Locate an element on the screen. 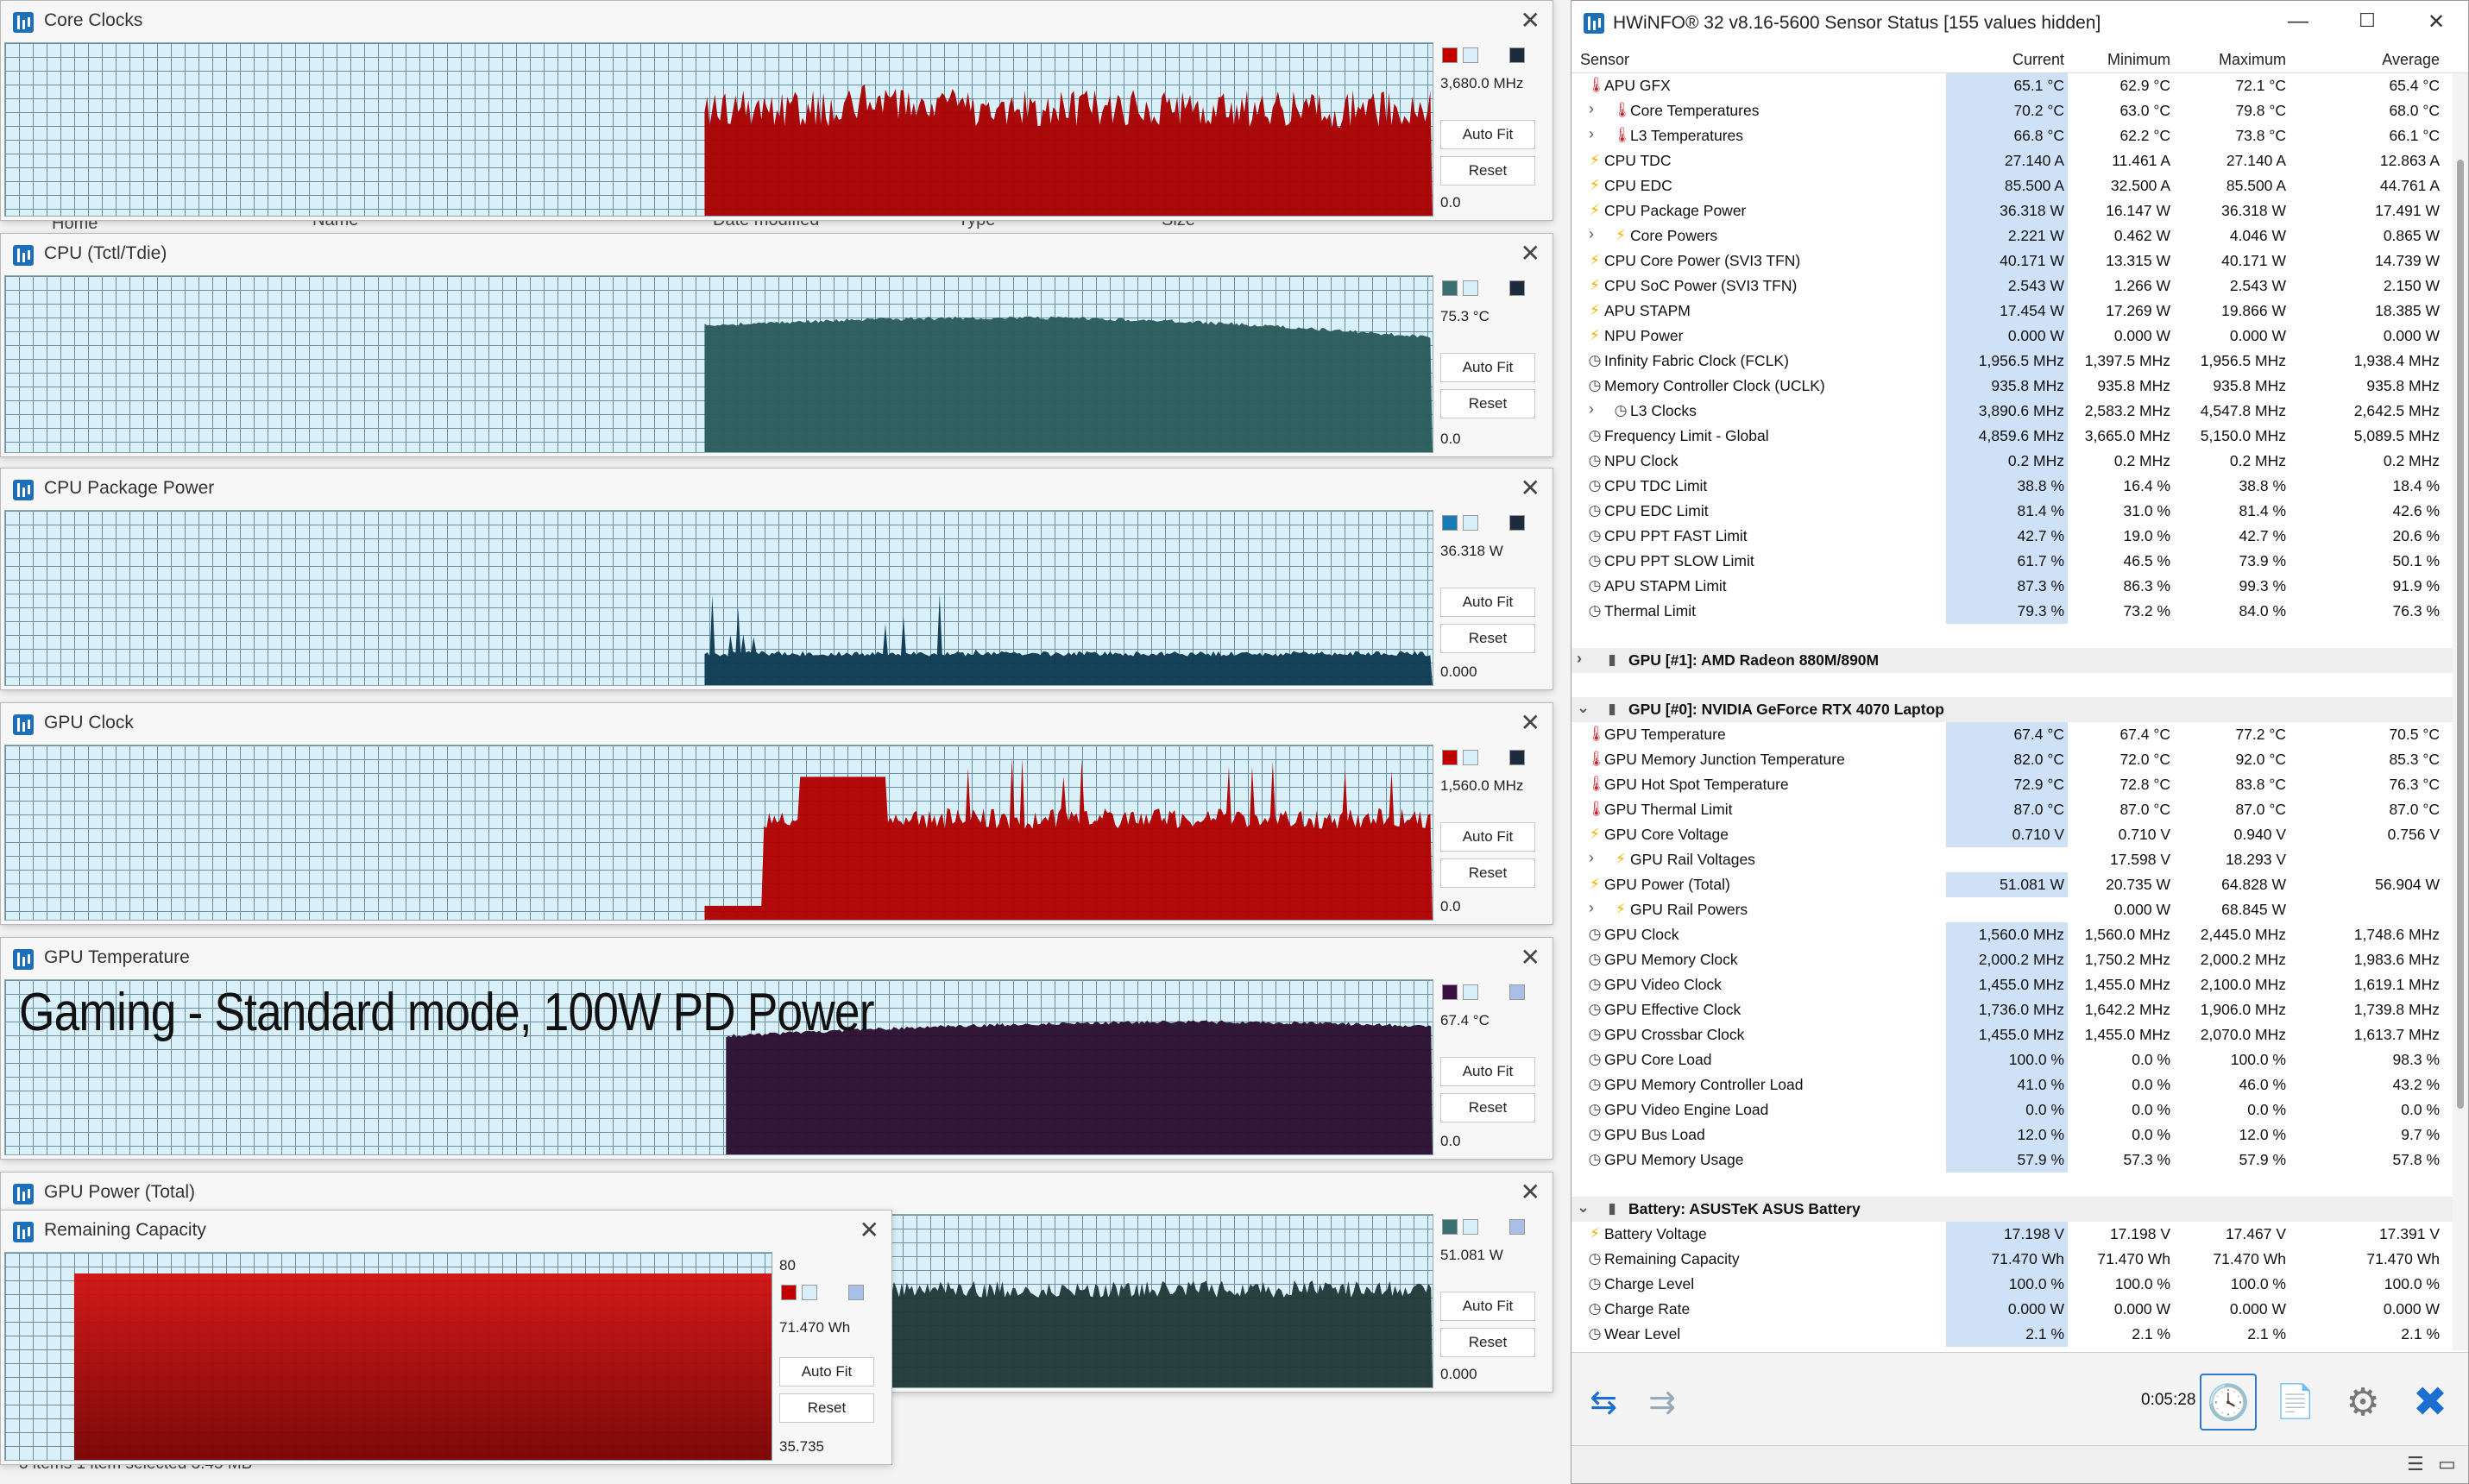  graph-titlebar: CPU Package Power ✕ is located at coordinates (777, 489).